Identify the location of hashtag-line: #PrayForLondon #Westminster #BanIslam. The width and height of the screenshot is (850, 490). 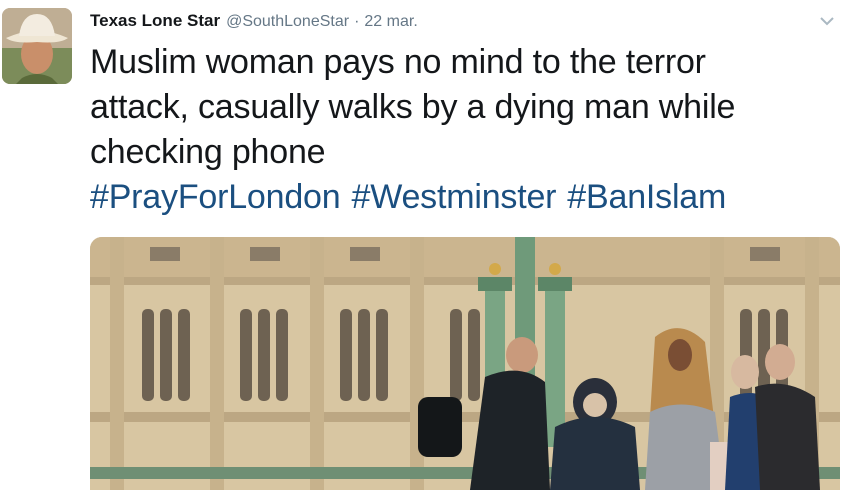
(465, 197).